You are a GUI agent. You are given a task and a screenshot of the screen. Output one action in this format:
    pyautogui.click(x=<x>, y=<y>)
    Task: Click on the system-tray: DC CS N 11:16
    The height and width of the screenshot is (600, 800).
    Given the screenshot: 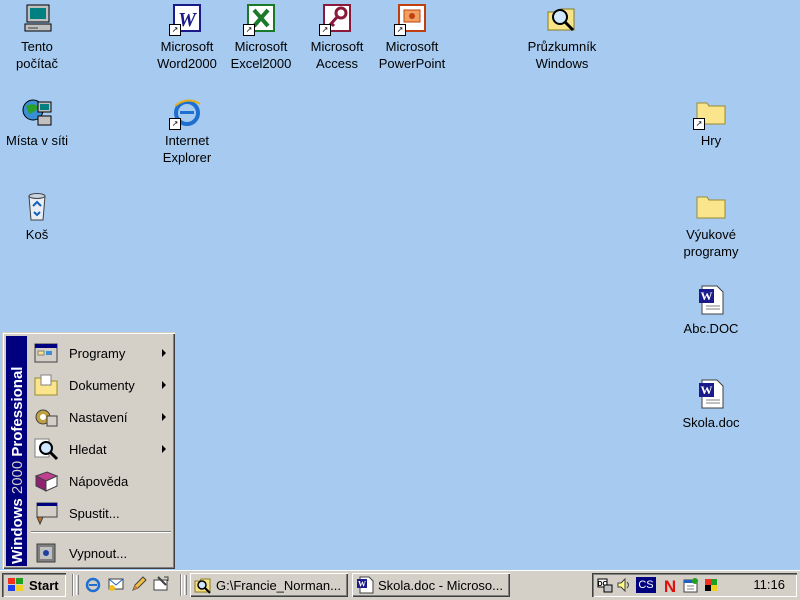 What is the action you would take?
    pyautogui.click(x=694, y=585)
    